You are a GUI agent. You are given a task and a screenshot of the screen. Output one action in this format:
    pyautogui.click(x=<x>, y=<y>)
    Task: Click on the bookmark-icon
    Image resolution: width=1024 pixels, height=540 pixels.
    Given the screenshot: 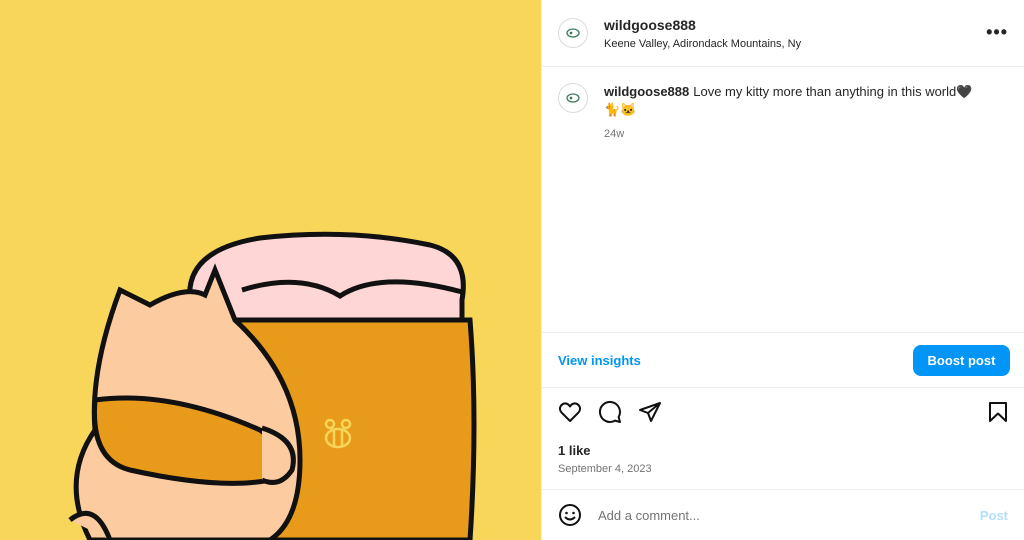 What is the action you would take?
    pyautogui.click(x=998, y=412)
    